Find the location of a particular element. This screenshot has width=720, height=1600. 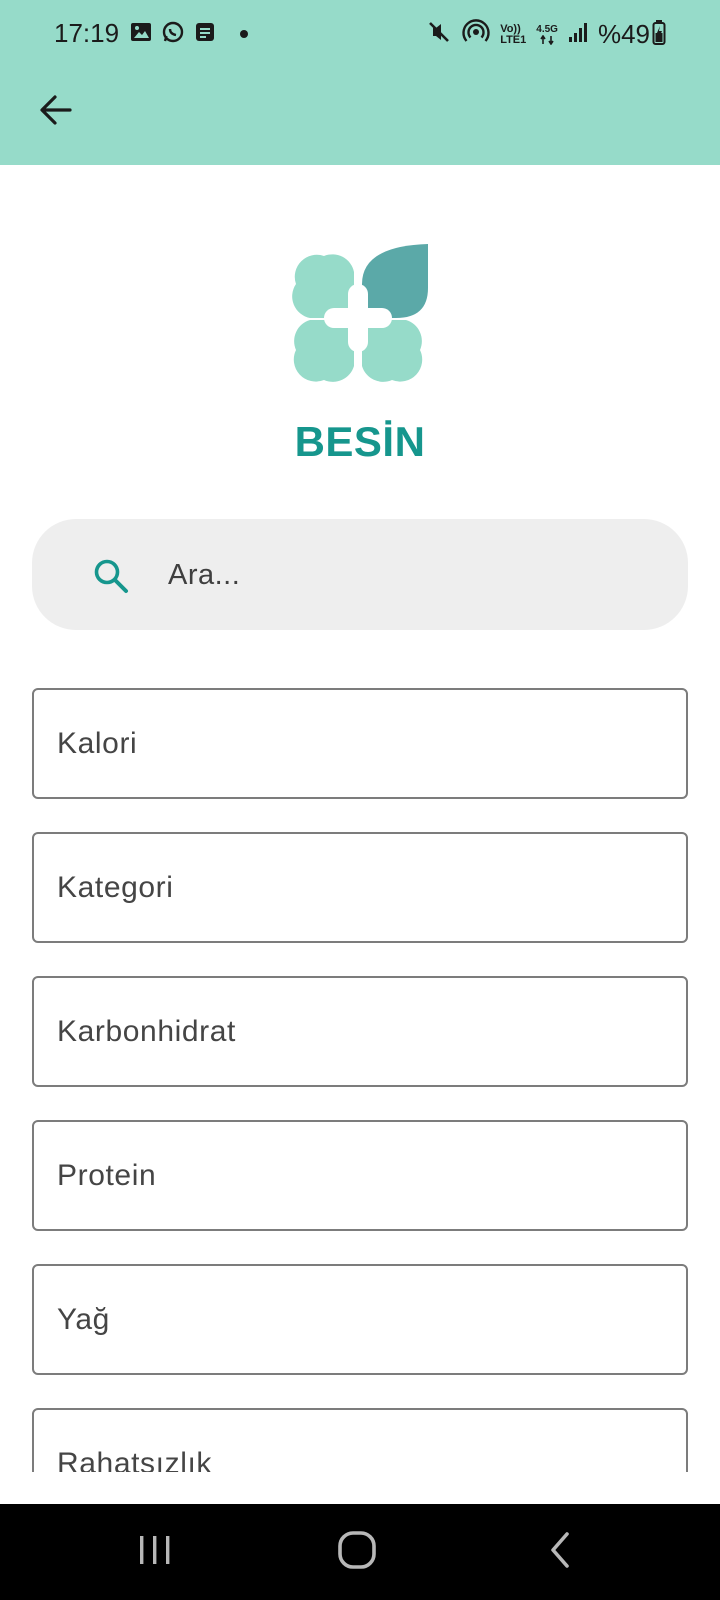

nav-back-icon is located at coordinates (560, 1552).